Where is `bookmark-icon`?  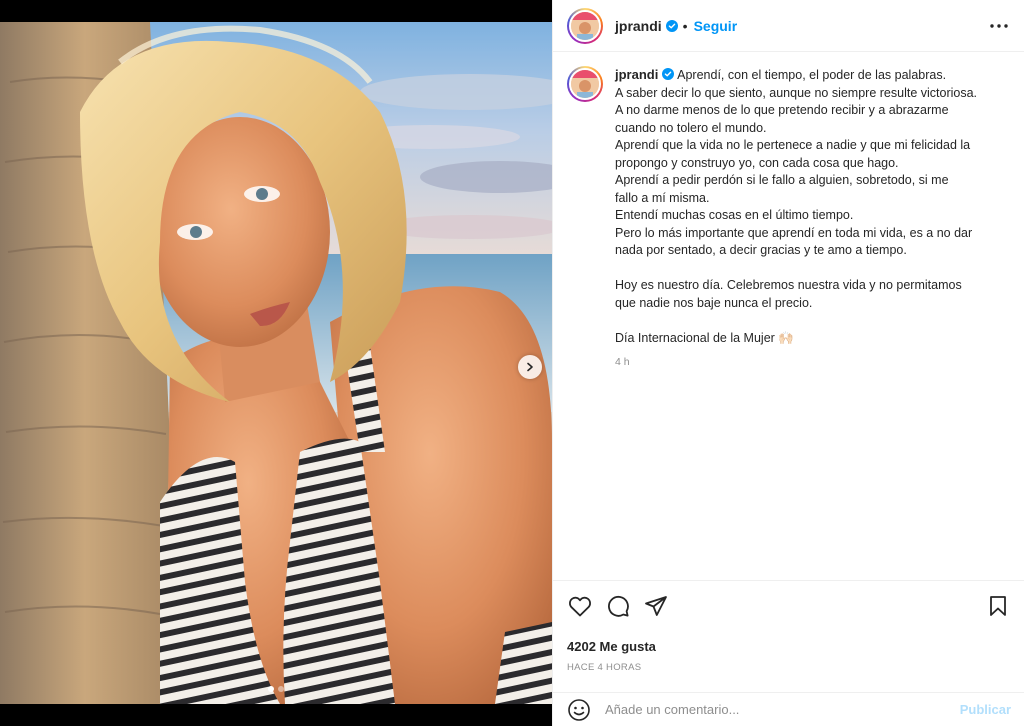 bookmark-icon is located at coordinates (998, 606).